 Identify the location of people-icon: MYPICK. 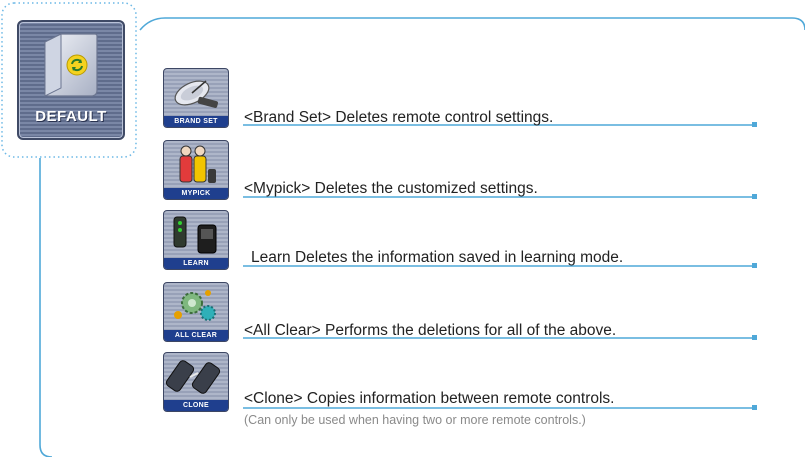
(196, 170).